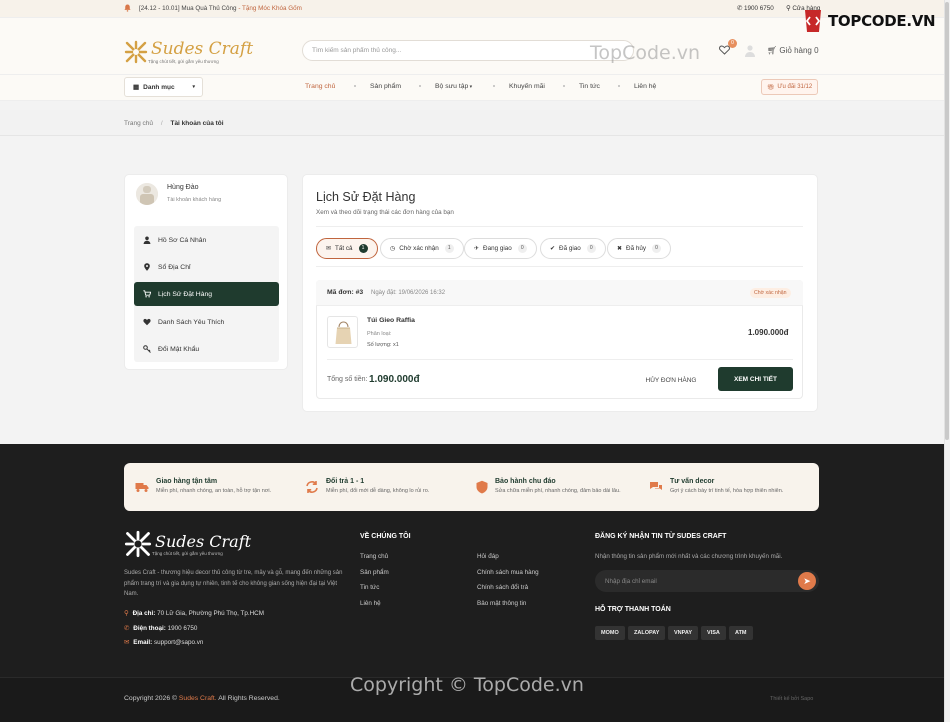  Describe the element at coordinates (768, 332) in the screenshot. I see `product-price: 1.090.000đ` at that location.